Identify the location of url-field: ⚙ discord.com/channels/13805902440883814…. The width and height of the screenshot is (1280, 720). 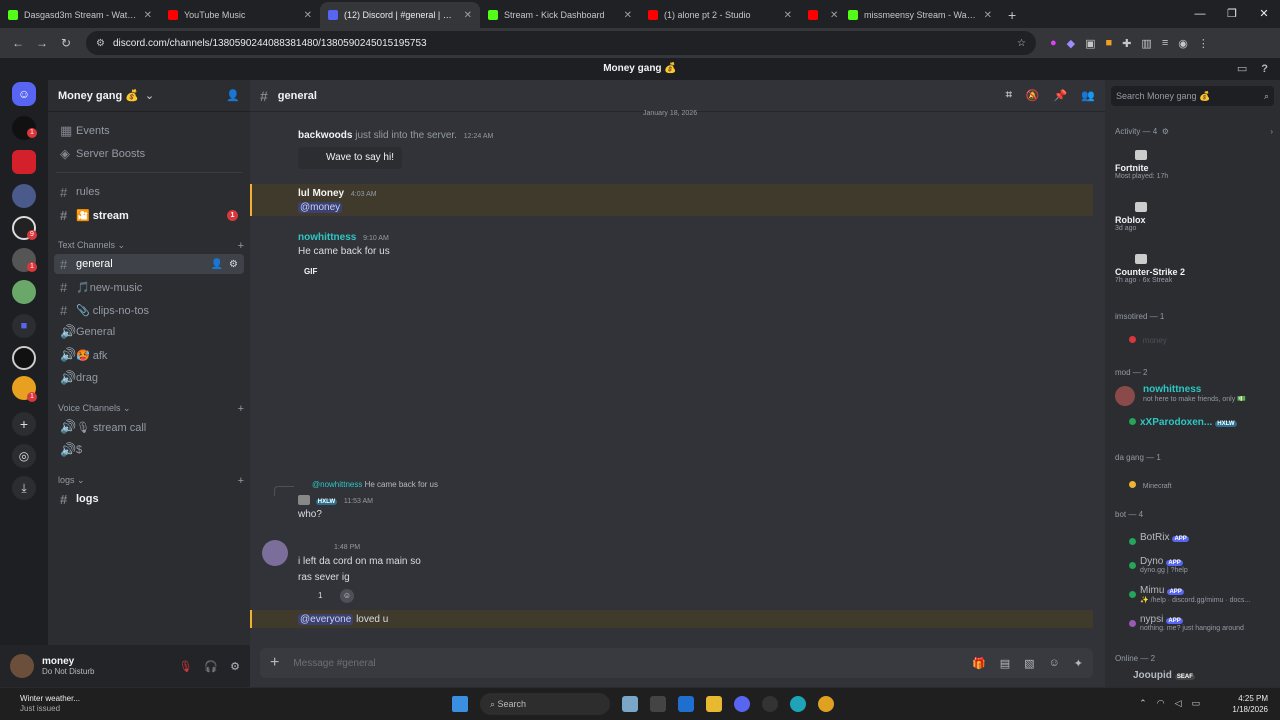
(561, 43).